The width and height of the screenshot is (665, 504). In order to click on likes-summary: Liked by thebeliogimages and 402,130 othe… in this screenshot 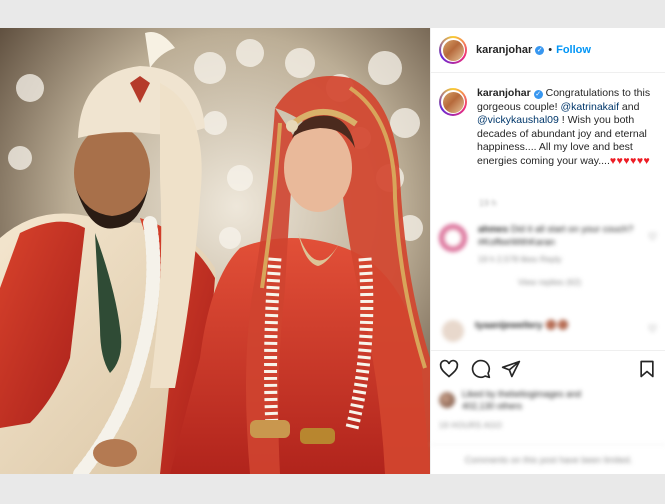, I will do `click(510, 400)`.